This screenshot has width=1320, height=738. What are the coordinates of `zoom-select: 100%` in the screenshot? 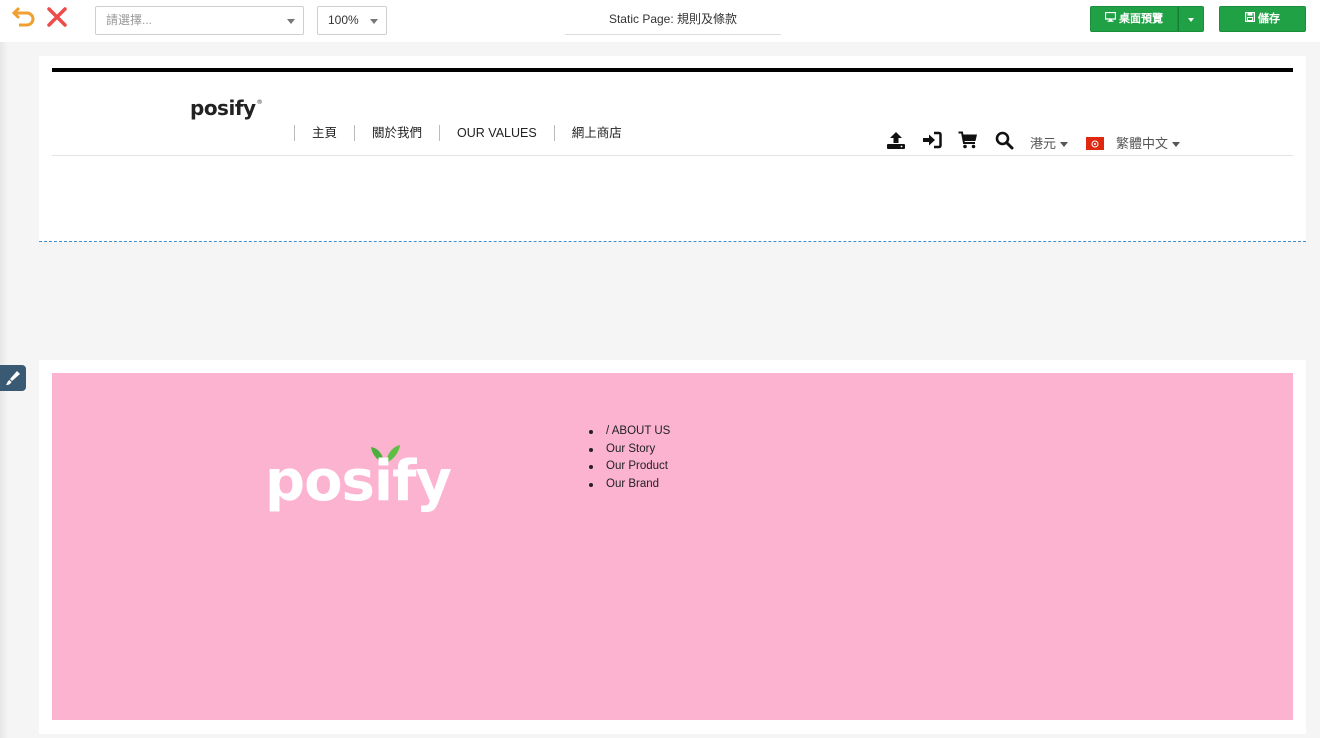 It's located at (352, 20).